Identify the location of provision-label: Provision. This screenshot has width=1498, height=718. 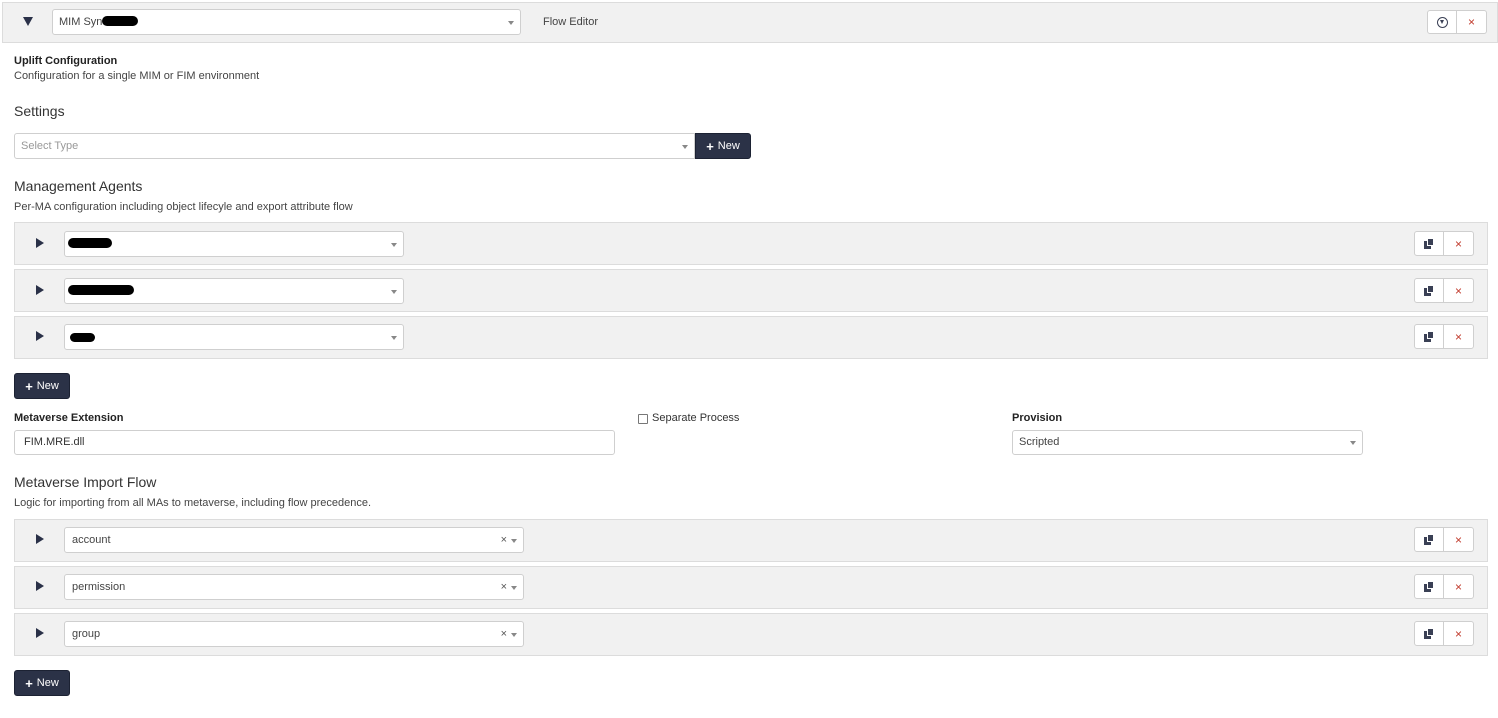
(1037, 418).